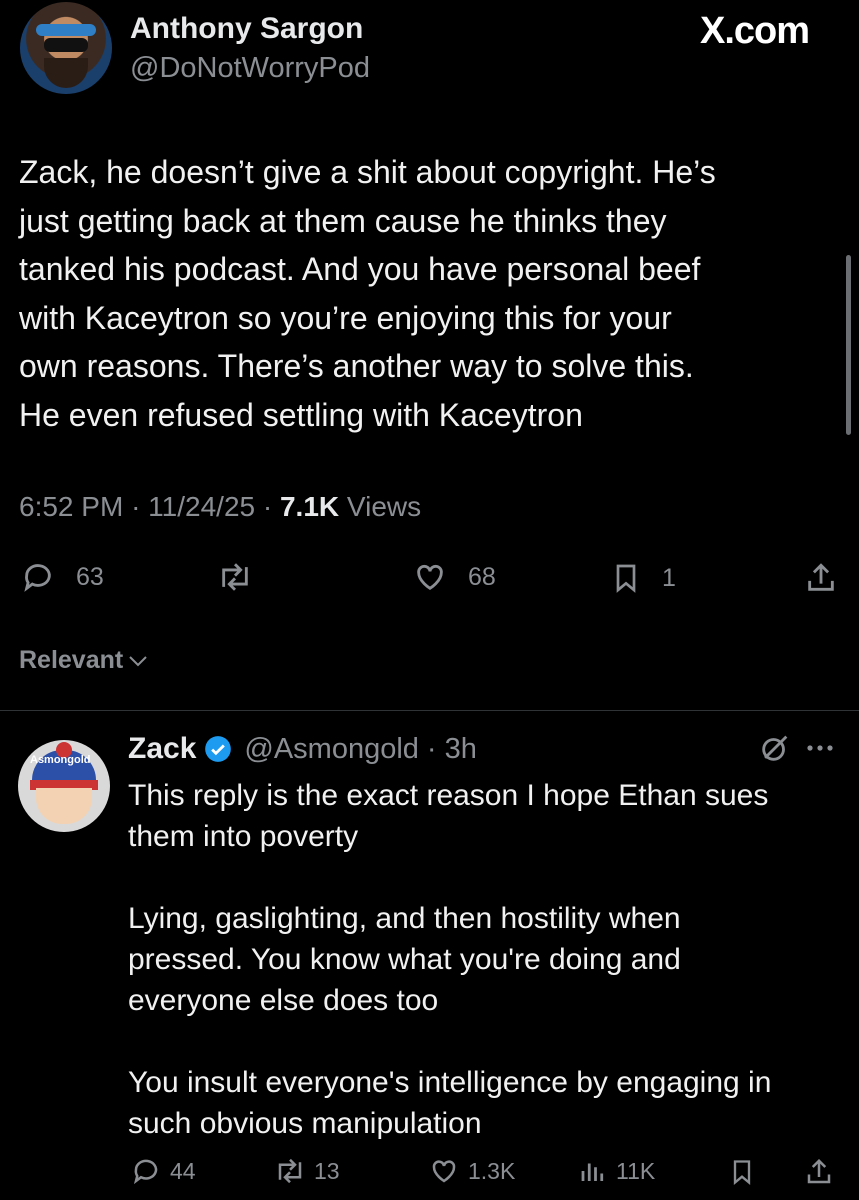  I want to click on verified-badge-icon, so click(218, 749).